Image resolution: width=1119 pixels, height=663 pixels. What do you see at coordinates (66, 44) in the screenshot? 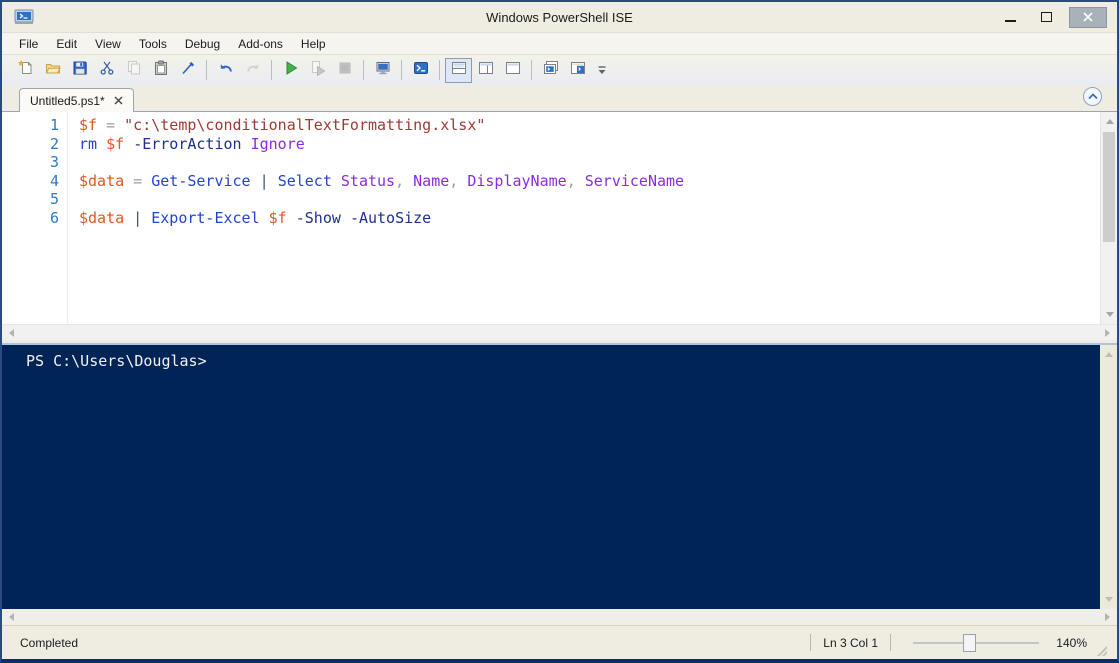
I see `menu-edit: Edit` at bounding box center [66, 44].